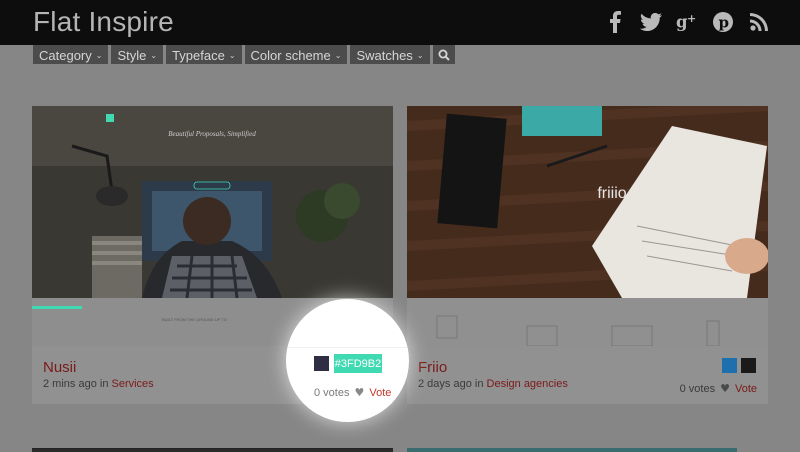  I want to click on card-time: 2 days ago, so click(445, 384).